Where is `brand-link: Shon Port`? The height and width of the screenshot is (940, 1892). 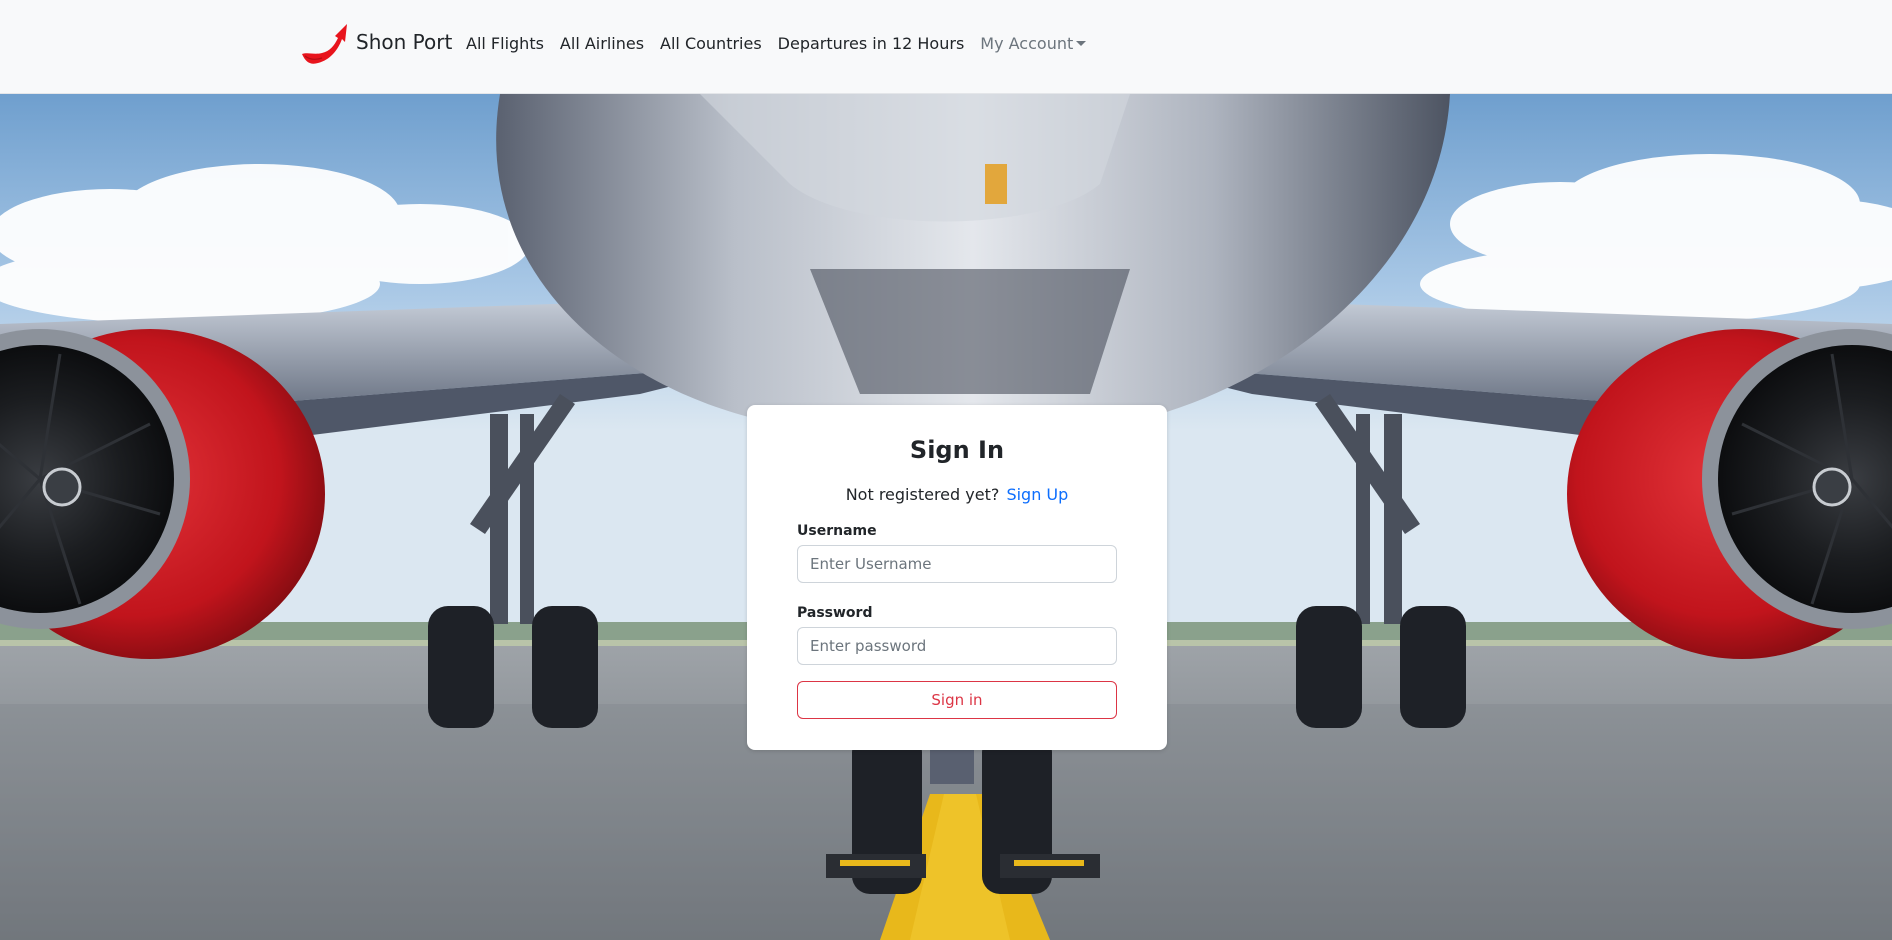 brand-link: Shon Port is located at coordinates (376, 46).